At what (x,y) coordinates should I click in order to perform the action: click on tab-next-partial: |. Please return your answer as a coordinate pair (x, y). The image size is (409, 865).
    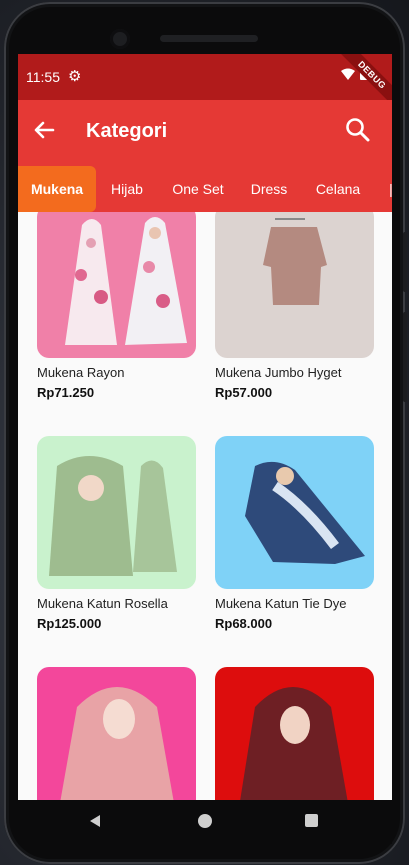
    Looking at the image, I should click on (389, 189).